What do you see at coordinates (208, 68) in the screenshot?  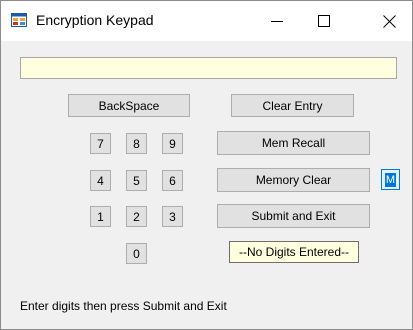 I see `entry-display` at bounding box center [208, 68].